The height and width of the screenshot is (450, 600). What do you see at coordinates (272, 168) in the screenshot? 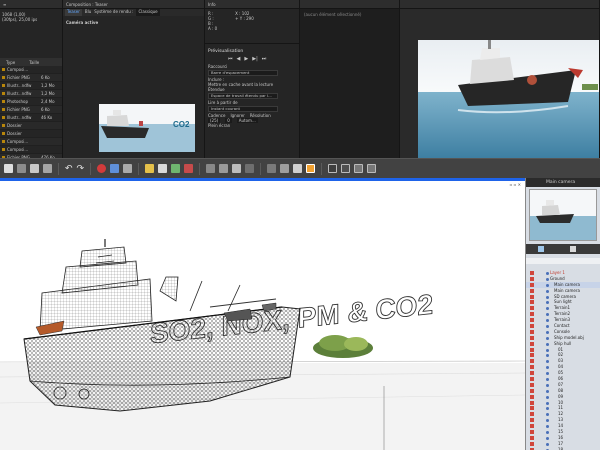
I see `wire-icon` at bounding box center [272, 168].